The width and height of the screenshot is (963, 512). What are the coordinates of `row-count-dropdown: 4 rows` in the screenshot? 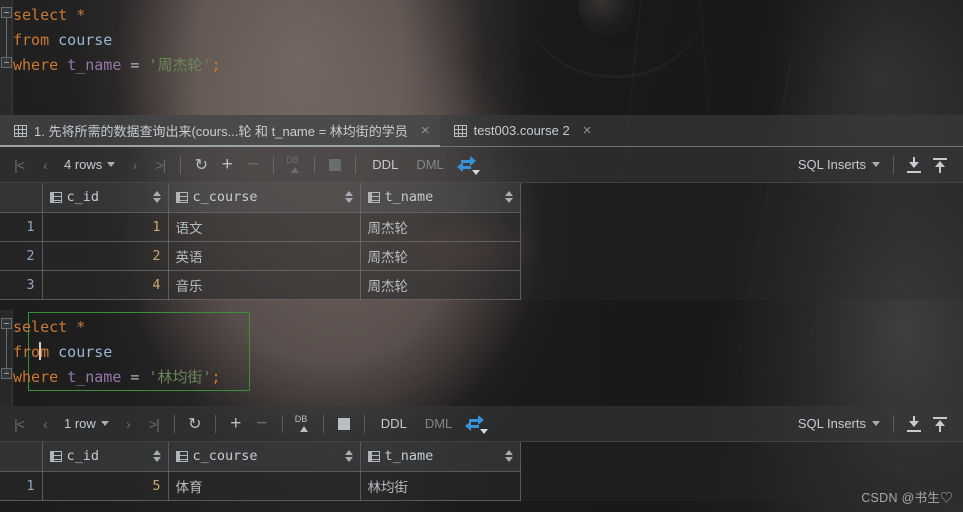 It's located at (89, 164).